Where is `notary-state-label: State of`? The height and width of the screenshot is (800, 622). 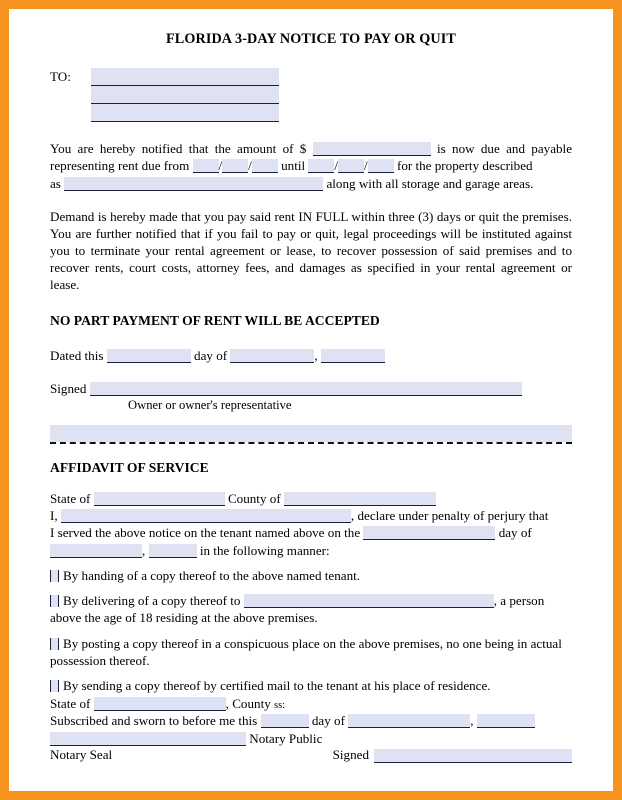
notary-state-label: State of is located at coordinates (70, 703).